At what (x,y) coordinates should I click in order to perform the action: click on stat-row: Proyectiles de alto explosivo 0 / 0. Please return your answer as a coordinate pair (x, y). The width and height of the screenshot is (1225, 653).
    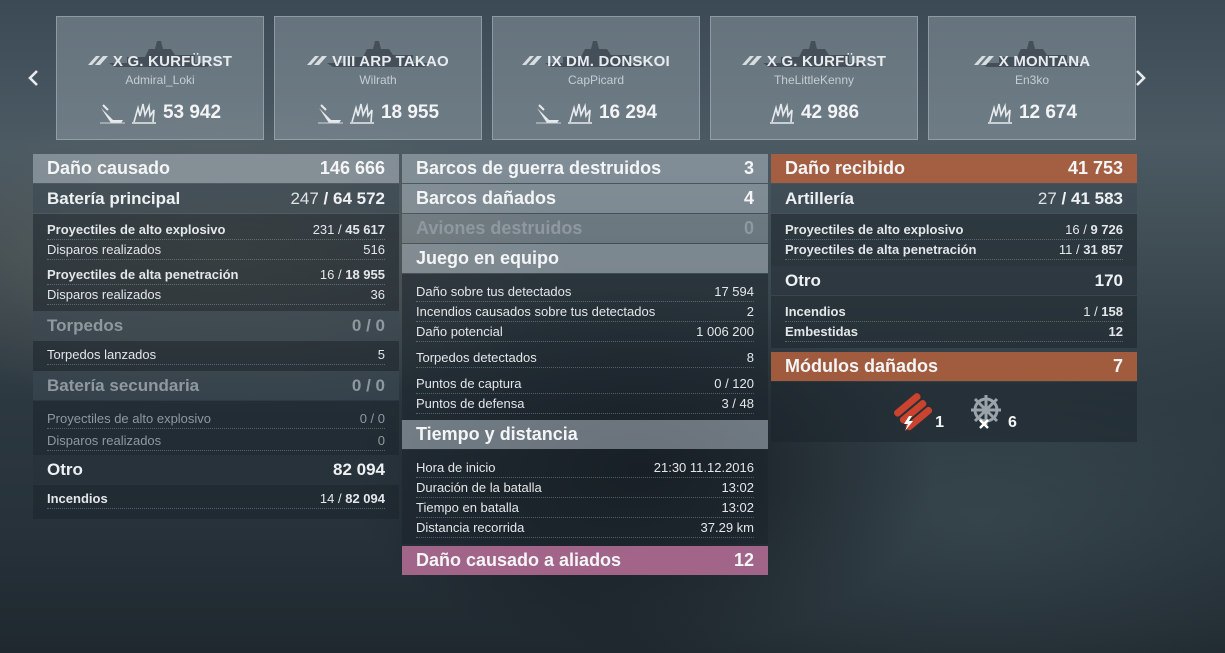
    Looking at the image, I should click on (216, 419).